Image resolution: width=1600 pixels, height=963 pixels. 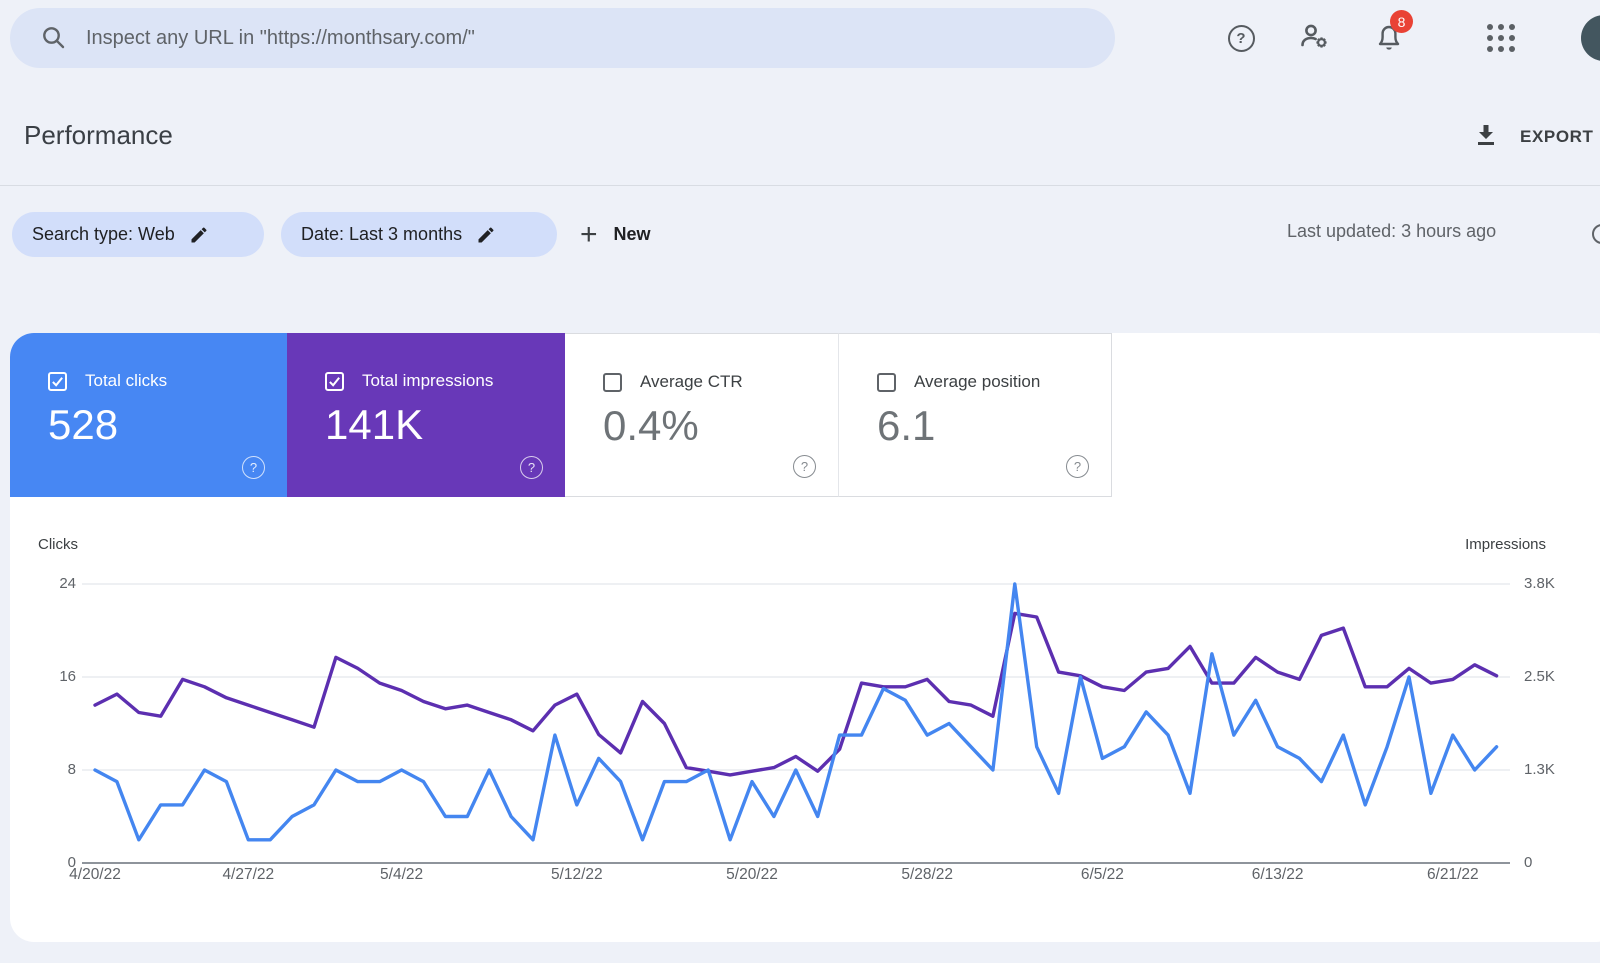 I want to click on left-axis-label: Clicks, so click(x=58, y=544).